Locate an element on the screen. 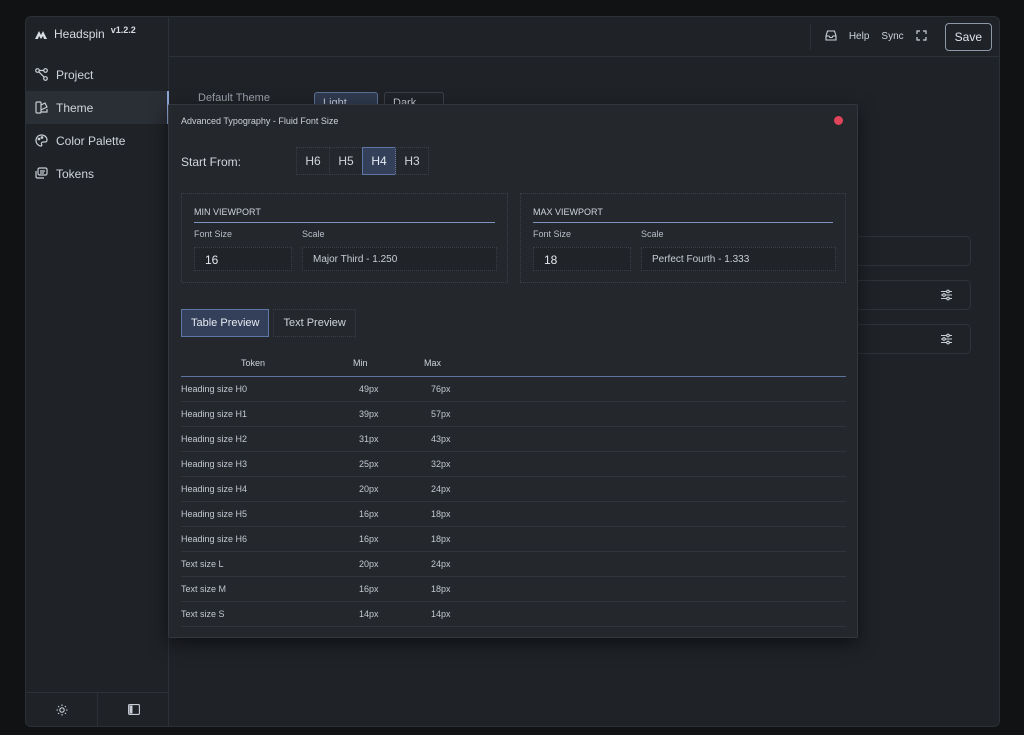  sidebar-item-label: Theme is located at coordinates (75, 107).